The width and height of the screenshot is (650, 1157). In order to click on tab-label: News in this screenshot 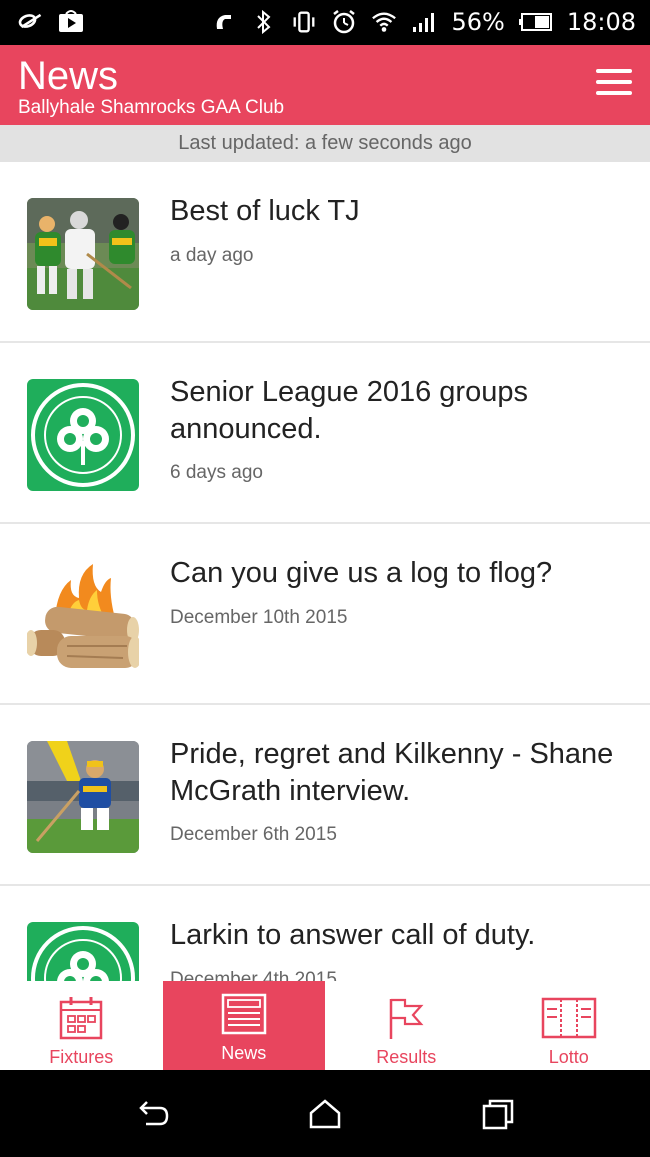, I will do `click(244, 1053)`.